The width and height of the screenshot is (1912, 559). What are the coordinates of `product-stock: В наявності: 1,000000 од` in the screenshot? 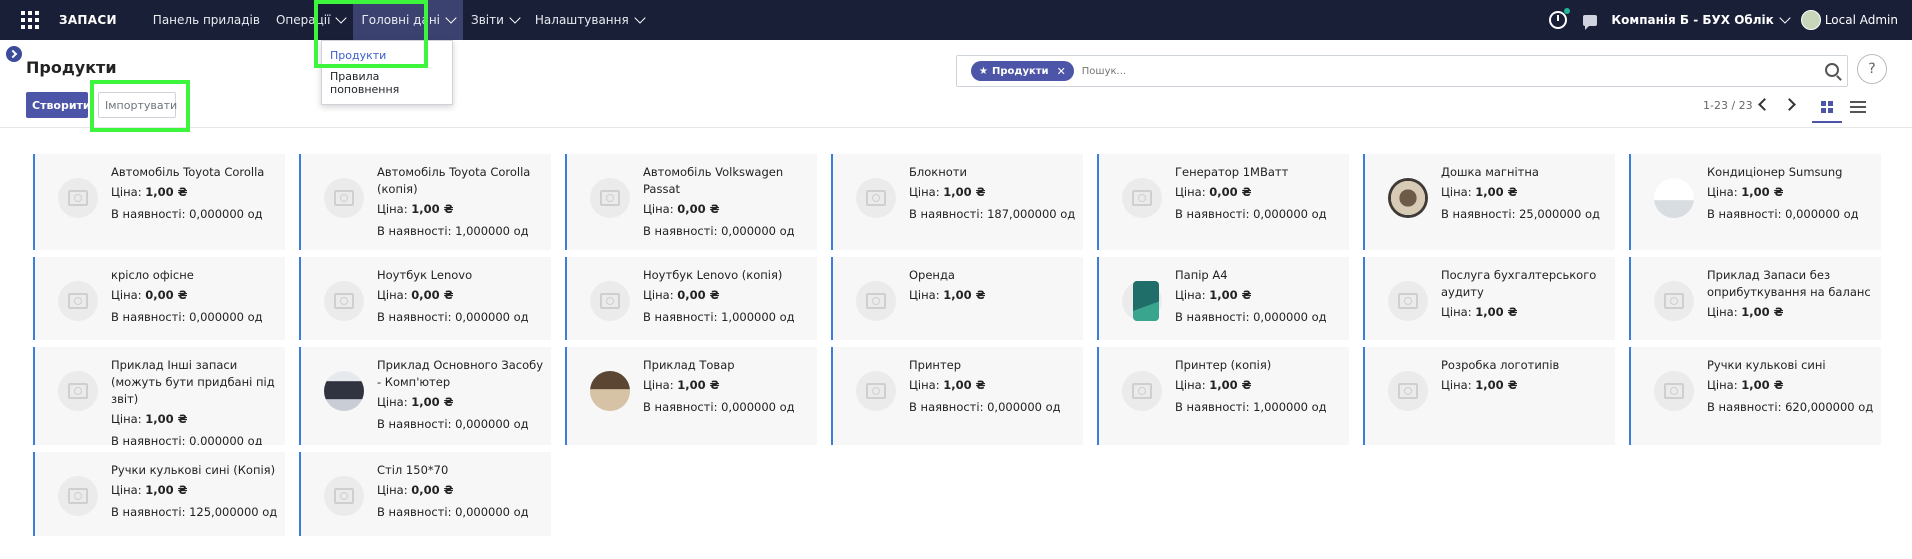 It's located at (1261, 407).